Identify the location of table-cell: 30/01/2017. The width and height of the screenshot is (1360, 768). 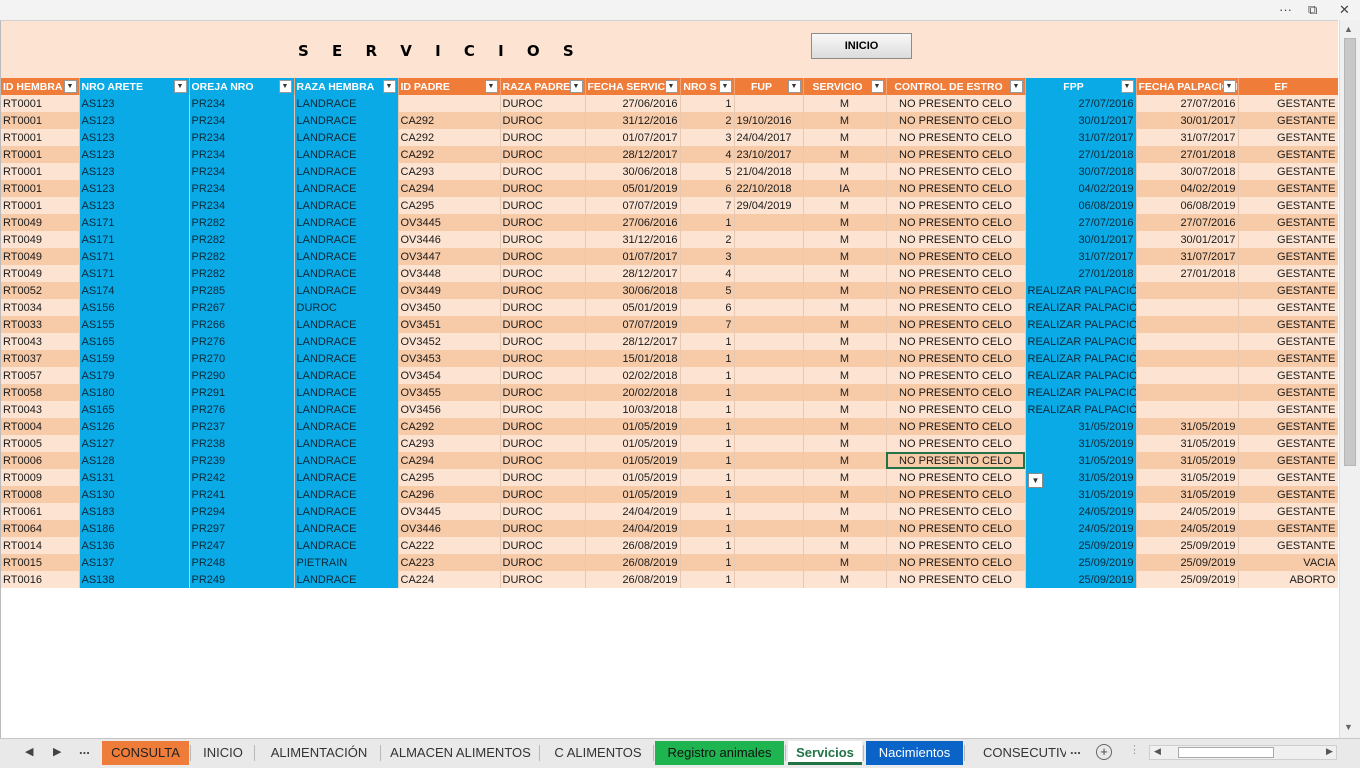
(1187, 120).